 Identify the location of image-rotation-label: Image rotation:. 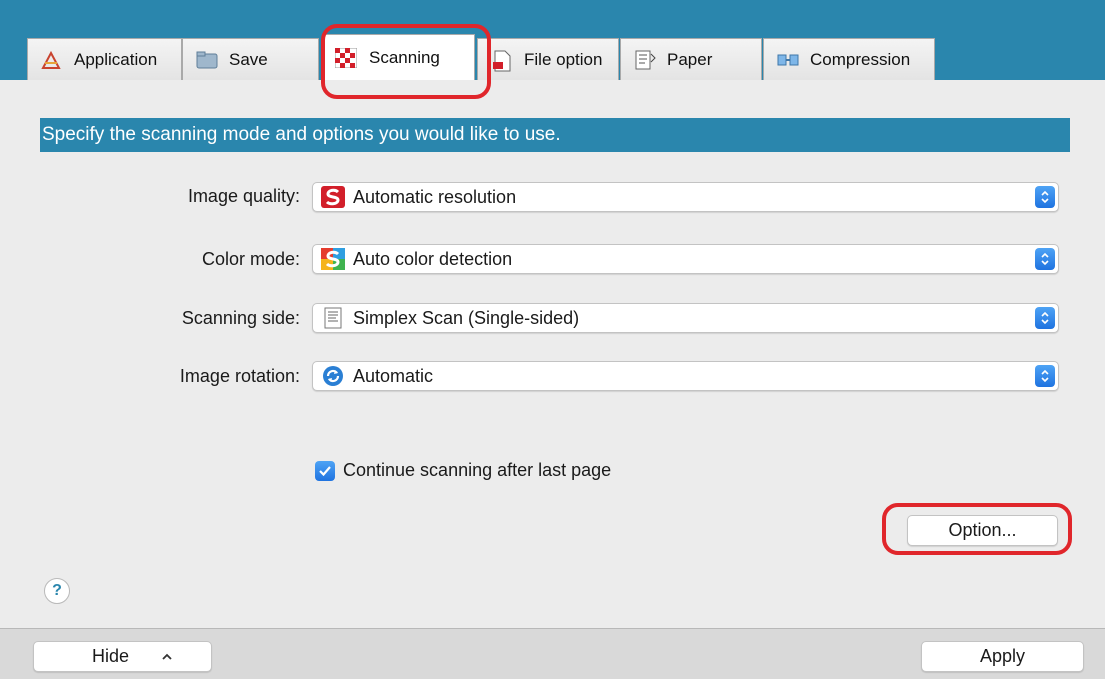
(239, 376).